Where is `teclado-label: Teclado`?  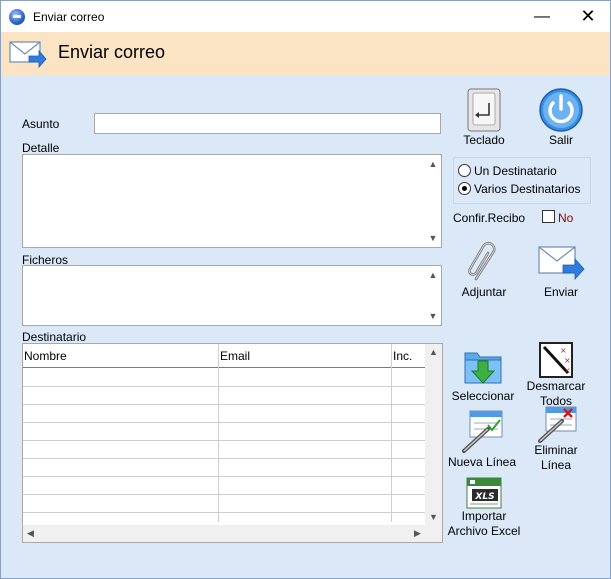 teclado-label: Teclado is located at coordinates (484, 140).